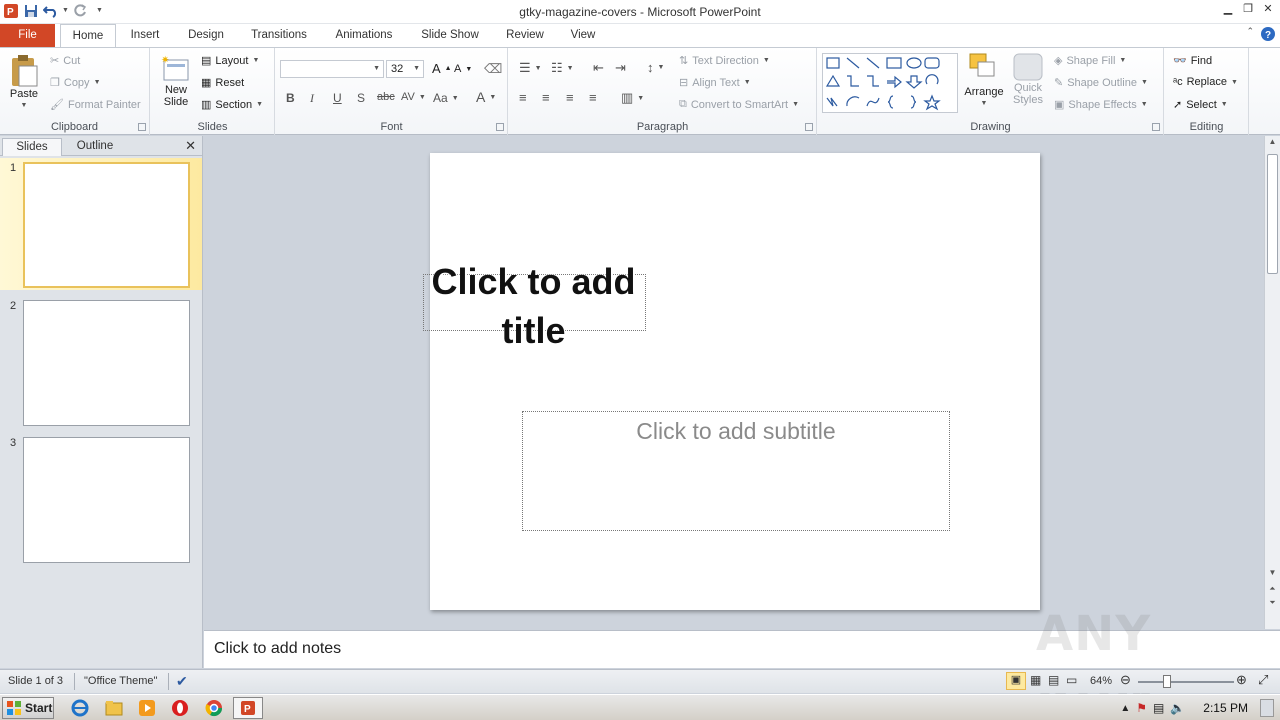  Describe the element at coordinates (88, 36) in the screenshot. I see `tab-home: Home` at that location.